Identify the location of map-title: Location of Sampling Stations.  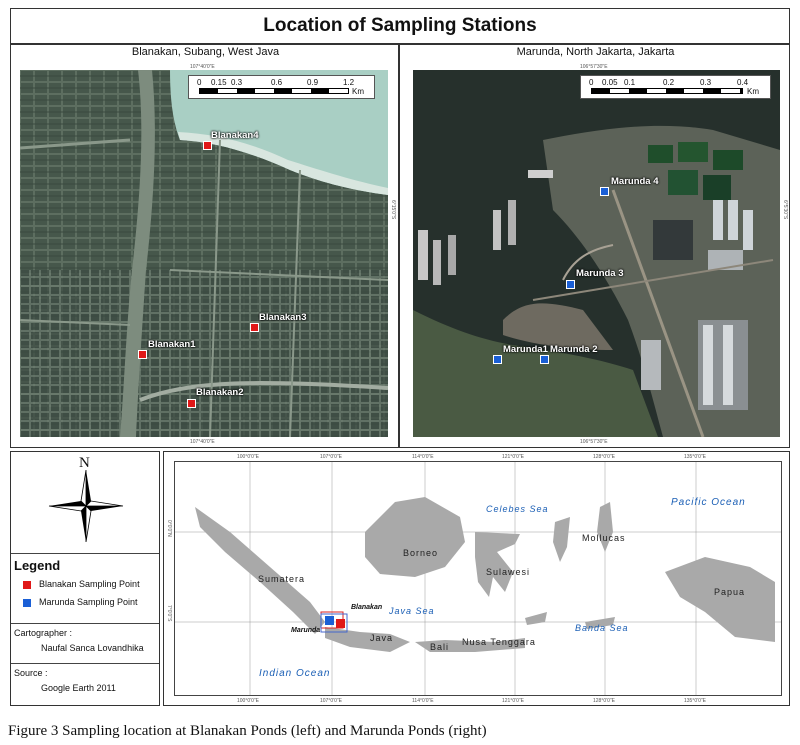
(400, 26).